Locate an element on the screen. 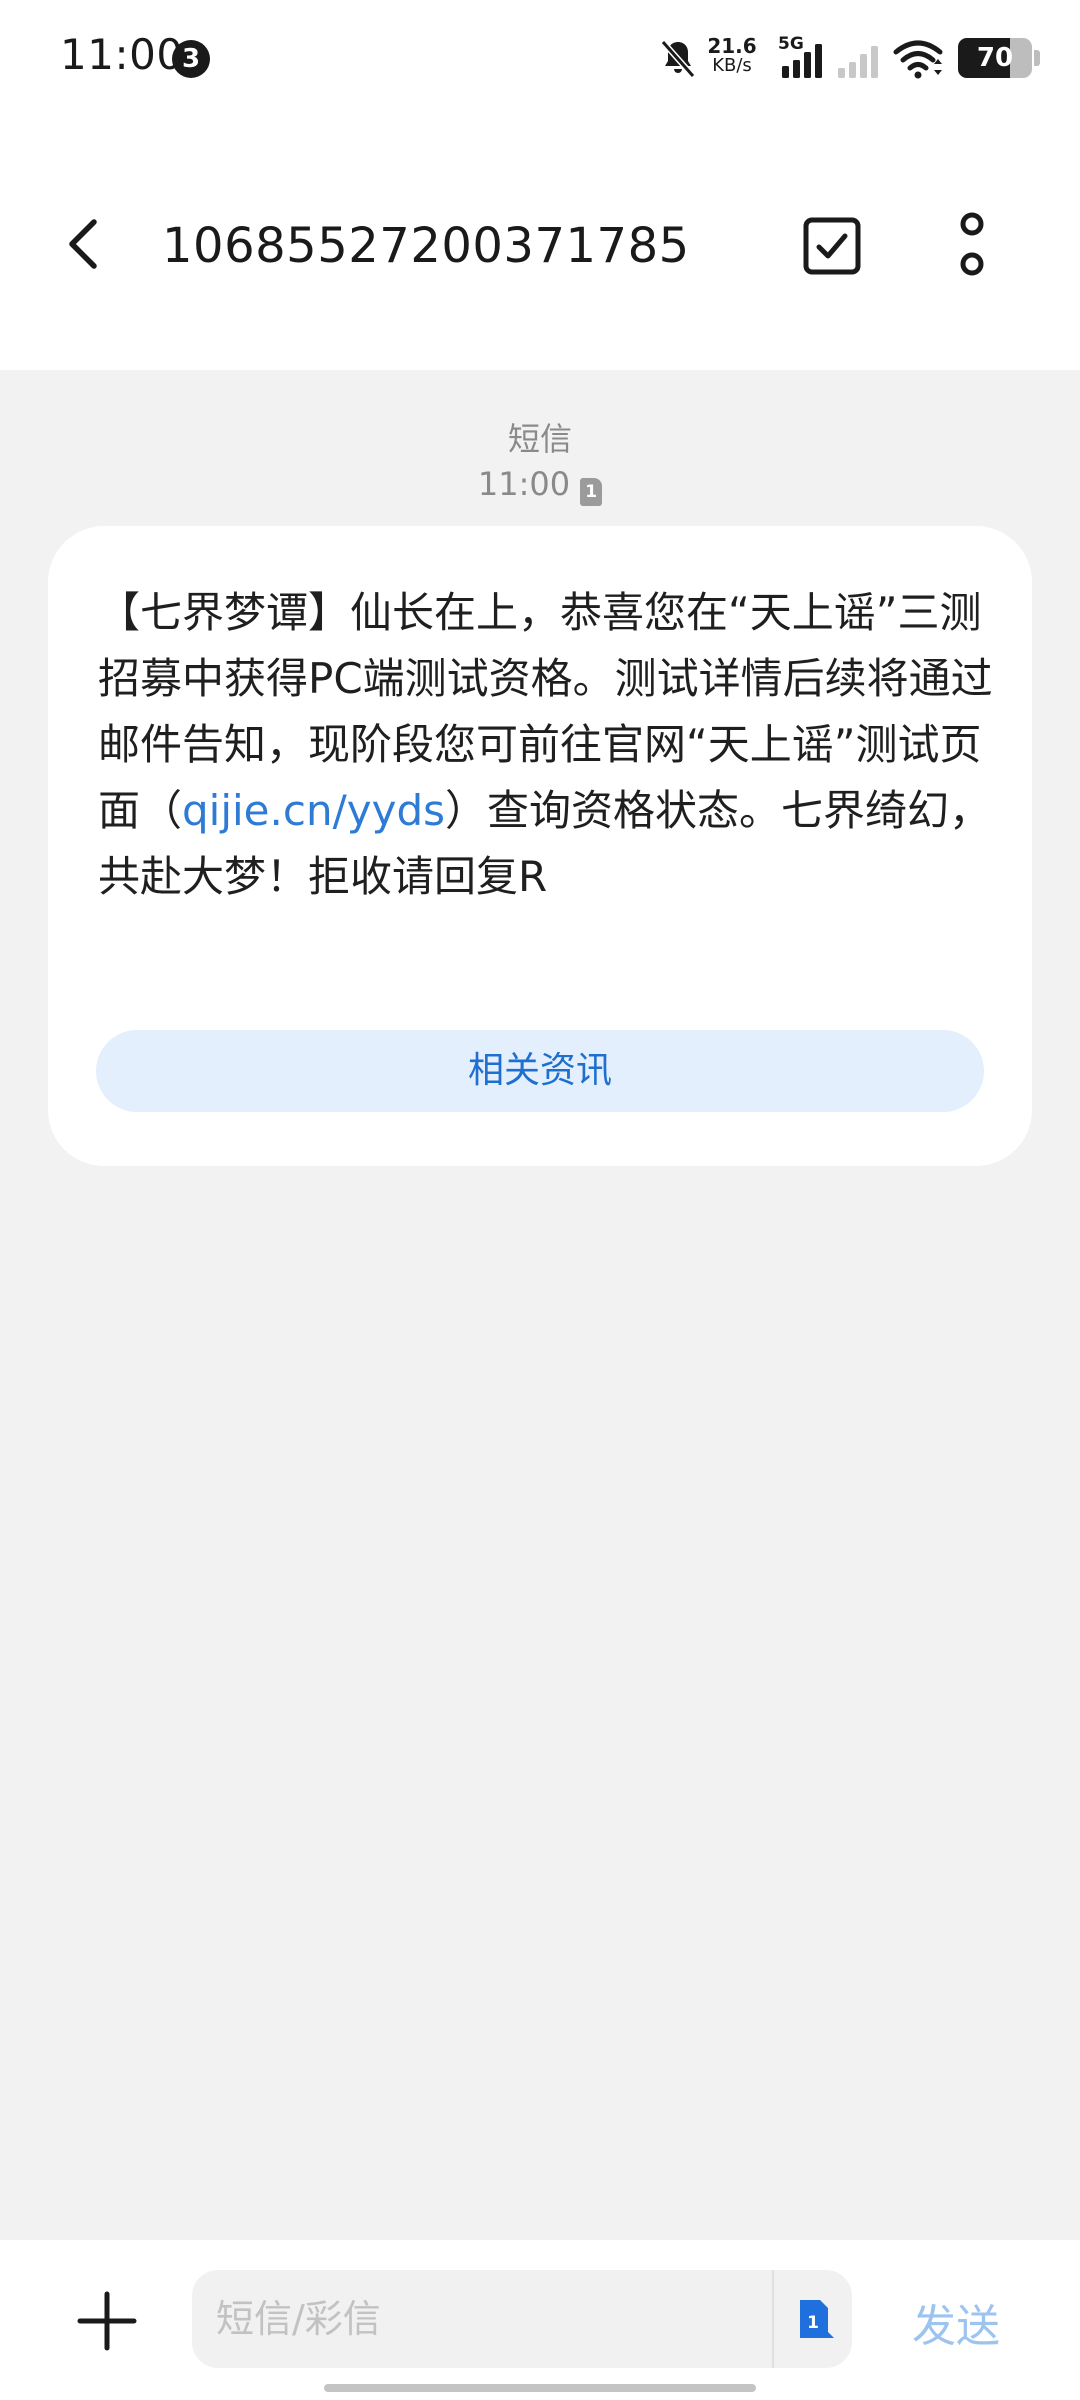 The image size is (1080, 2400). message-input is located at coordinates (486, 2319).